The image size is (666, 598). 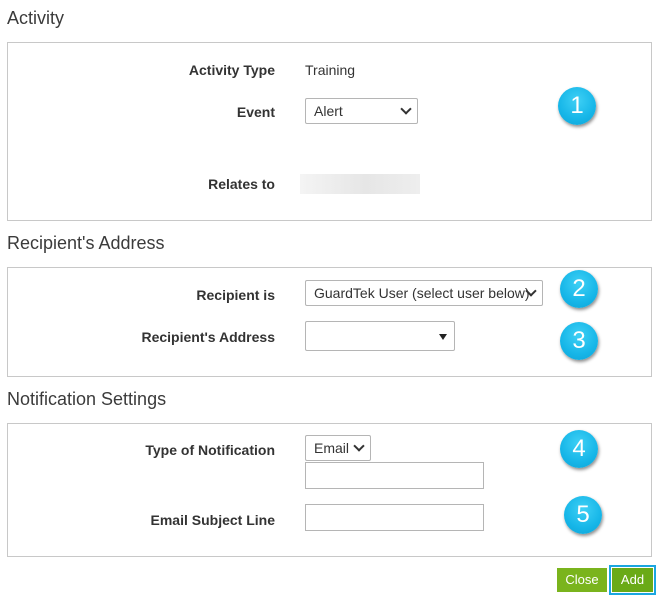 I want to click on recipient-is-select: GuardTek User (select user below), so click(x=424, y=293).